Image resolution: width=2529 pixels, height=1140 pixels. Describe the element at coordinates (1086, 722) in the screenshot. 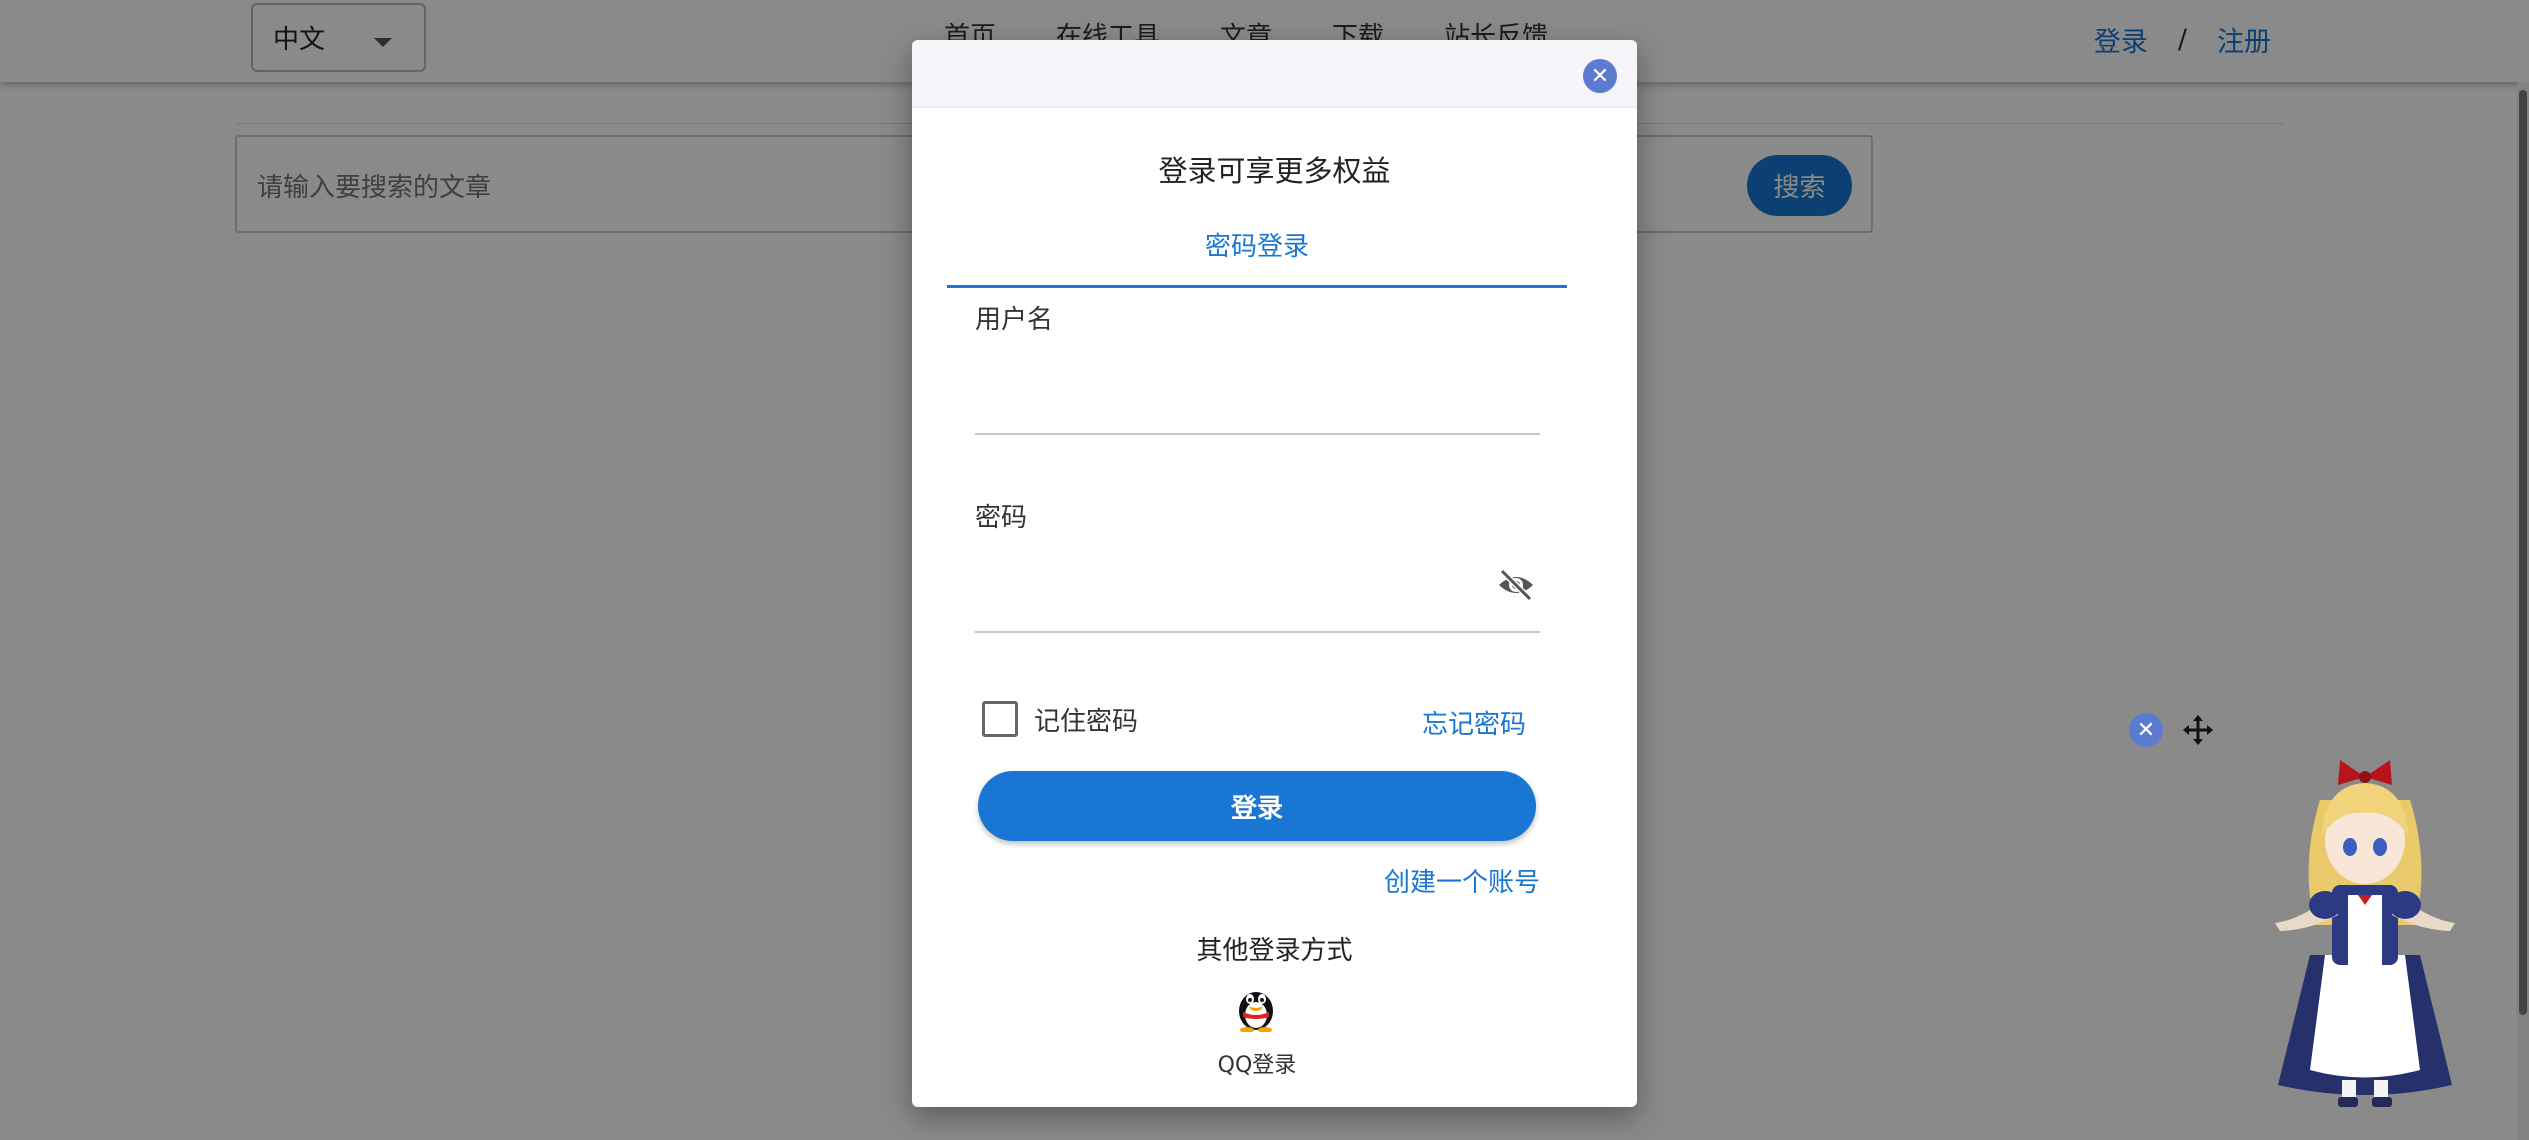

I see `remember-label: 记住密码` at that location.